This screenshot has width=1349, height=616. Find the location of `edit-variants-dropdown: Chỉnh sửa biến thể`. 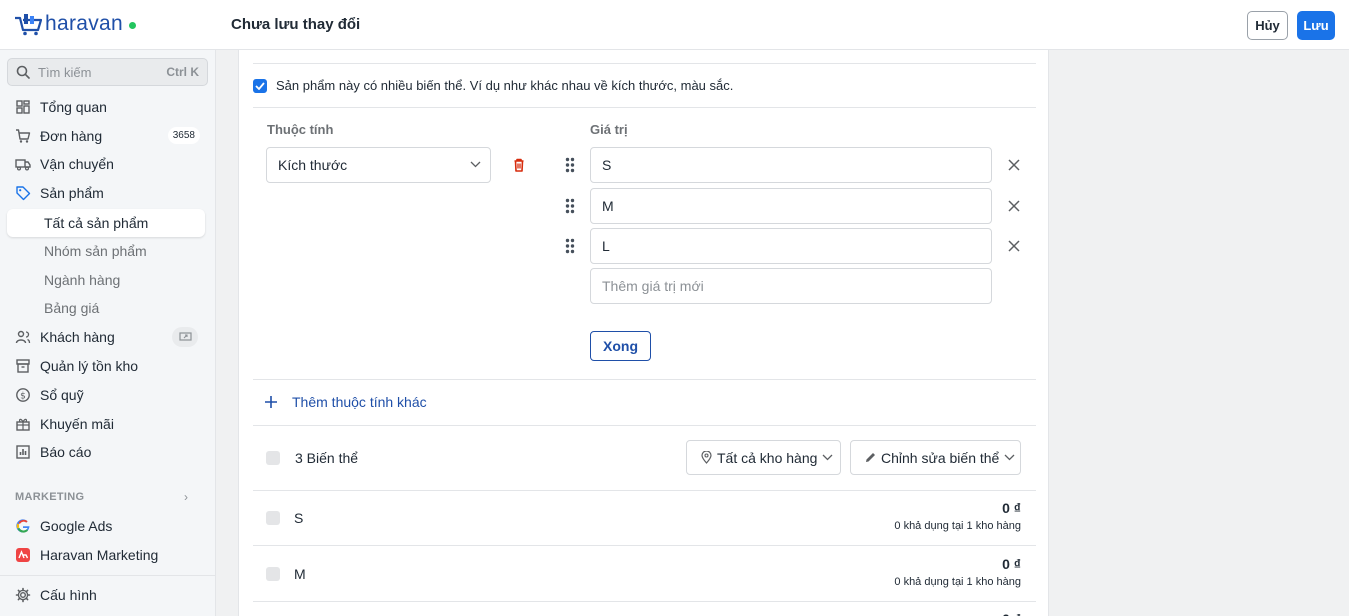

edit-variants-dropdown: Chỉnh sửa biến thể is located at coordinates (935, 457).